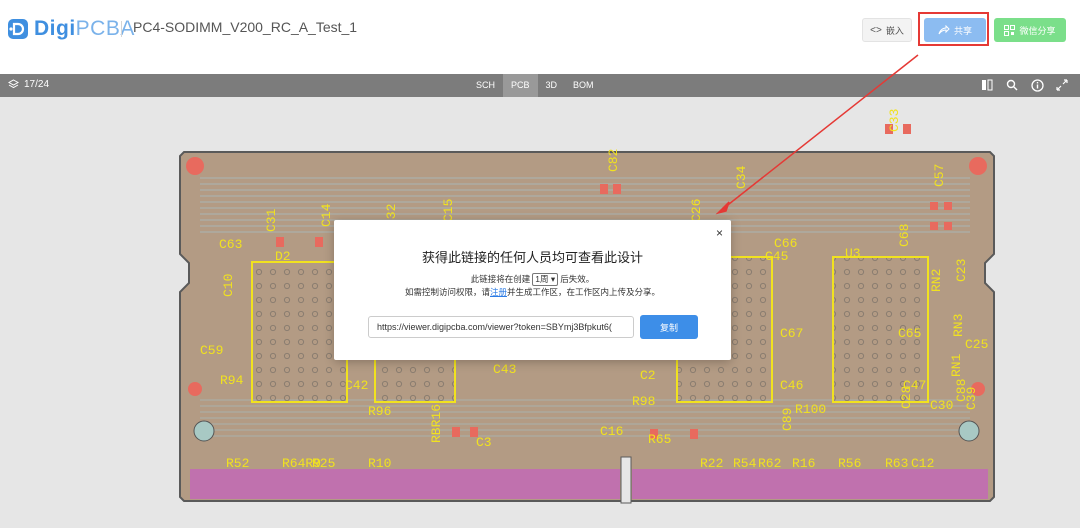 Image resolution: width=1080 pixels, height=528 pixels. Describe the element at coordinates (500, 279) in the screenshot. I see `expiry-text-before: 此链接将在创建` at that location.